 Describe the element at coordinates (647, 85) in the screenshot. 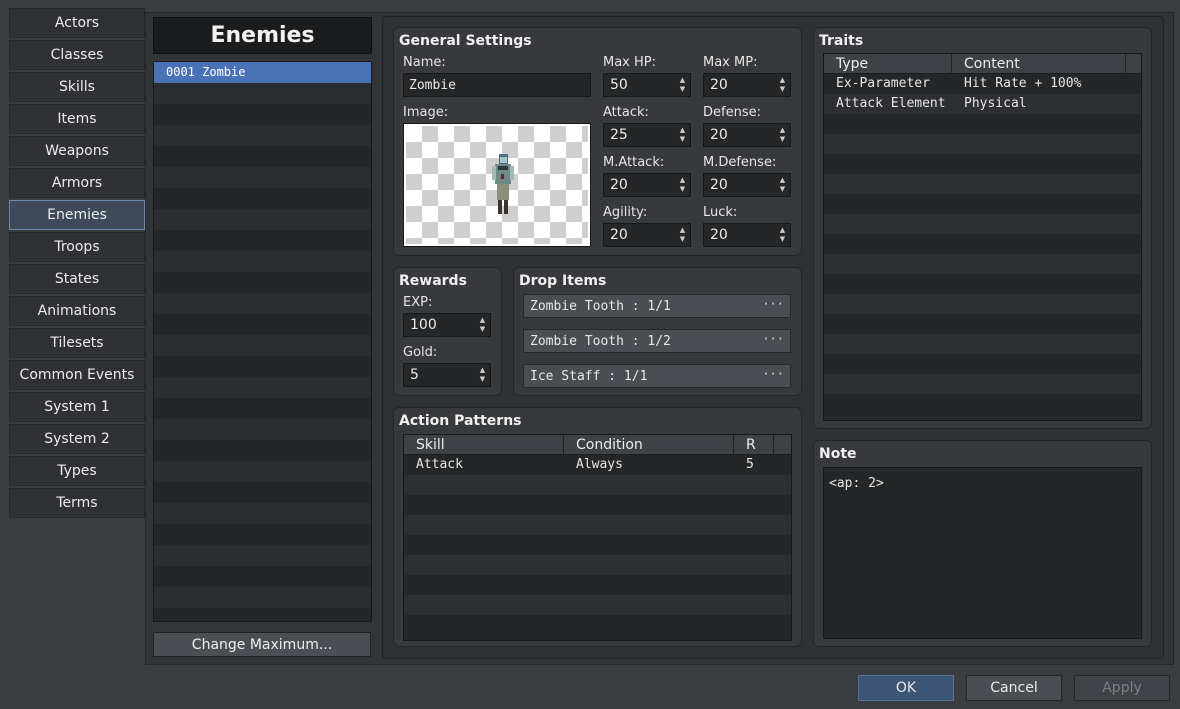

I see `max-hp-spinner: 50 ▲ ▼` at that location.